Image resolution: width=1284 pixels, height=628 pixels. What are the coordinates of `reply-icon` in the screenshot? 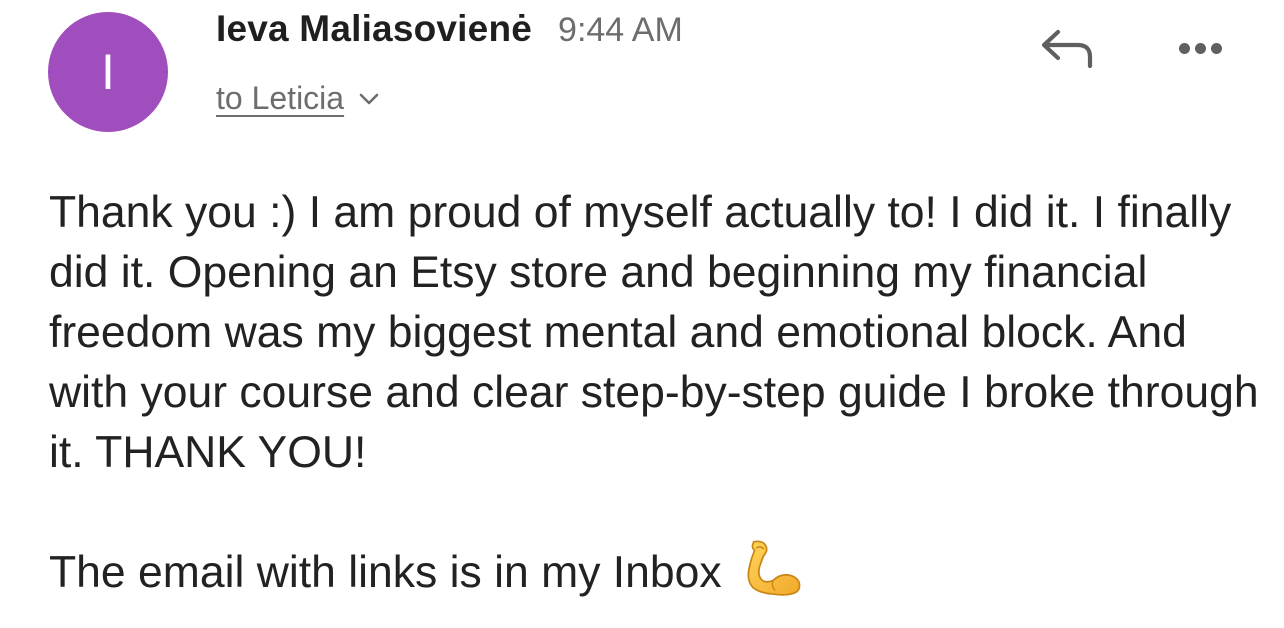 It's located at (1067, 49).